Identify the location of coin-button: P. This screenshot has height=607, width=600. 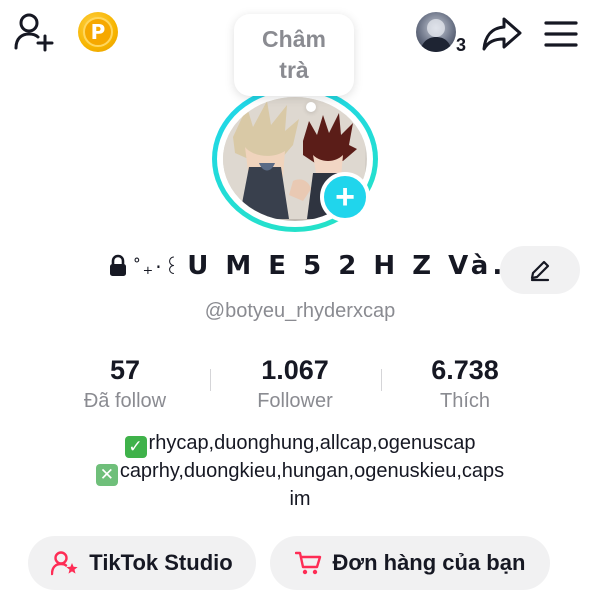
(98, 32).